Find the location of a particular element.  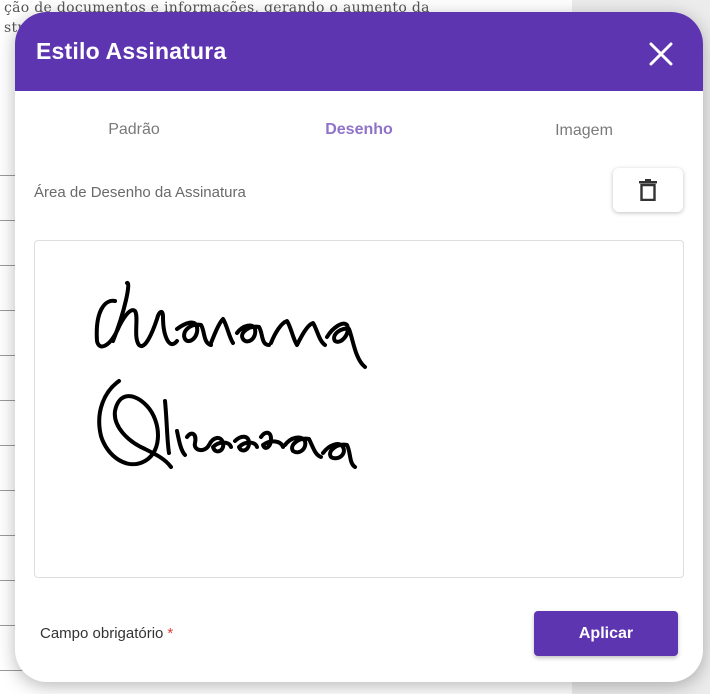

required-asterisk: * is located at coordinates (170, 633).